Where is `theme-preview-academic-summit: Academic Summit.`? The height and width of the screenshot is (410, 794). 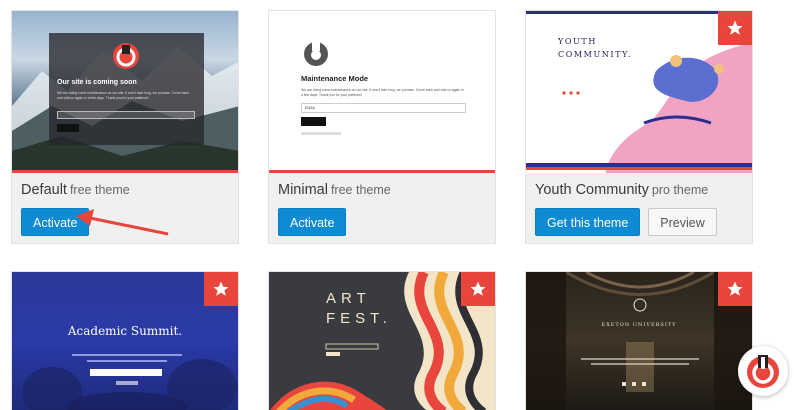
theme-preview-academic-summit: Academic Summit. is located at coordinates (125, 341).